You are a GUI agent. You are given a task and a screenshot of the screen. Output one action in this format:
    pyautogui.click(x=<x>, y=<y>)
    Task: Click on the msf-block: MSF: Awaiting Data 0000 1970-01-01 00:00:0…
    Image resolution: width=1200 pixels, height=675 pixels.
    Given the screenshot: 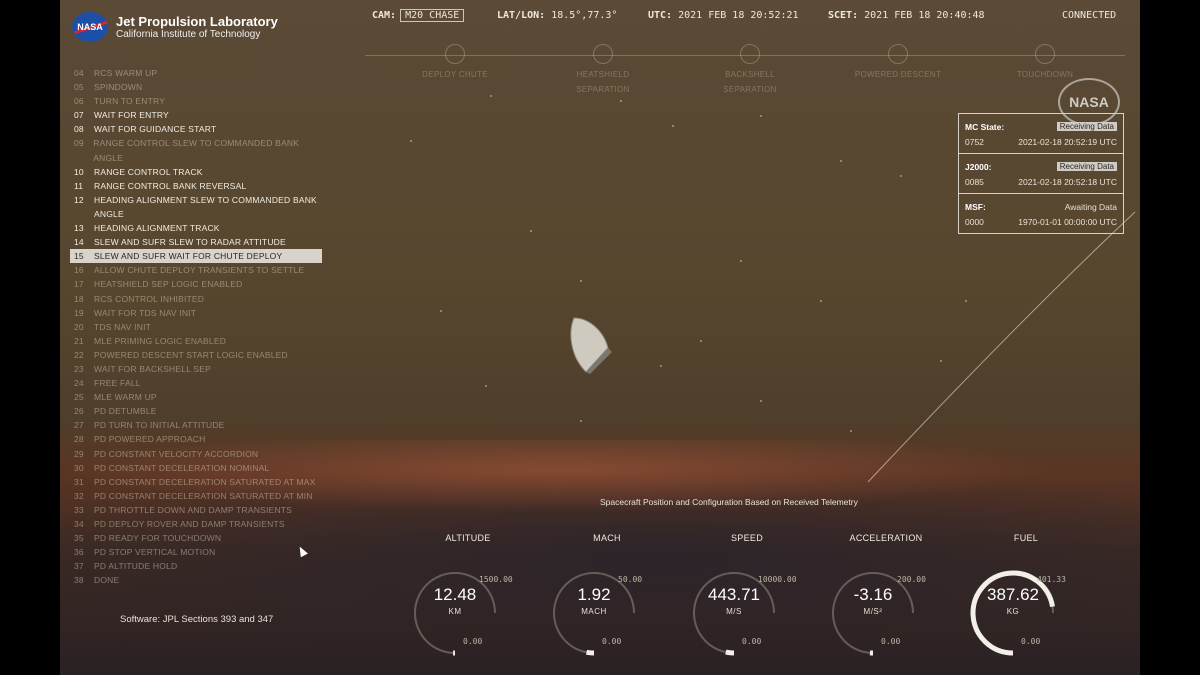 What is the action you would take?
    pyautogui.click(x=1041, y=214)
    